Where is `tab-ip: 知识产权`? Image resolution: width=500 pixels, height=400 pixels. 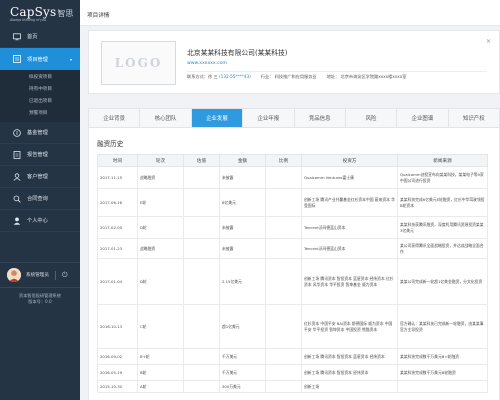 tab-ip: 知识产权 is located at coordinates (474, 118).